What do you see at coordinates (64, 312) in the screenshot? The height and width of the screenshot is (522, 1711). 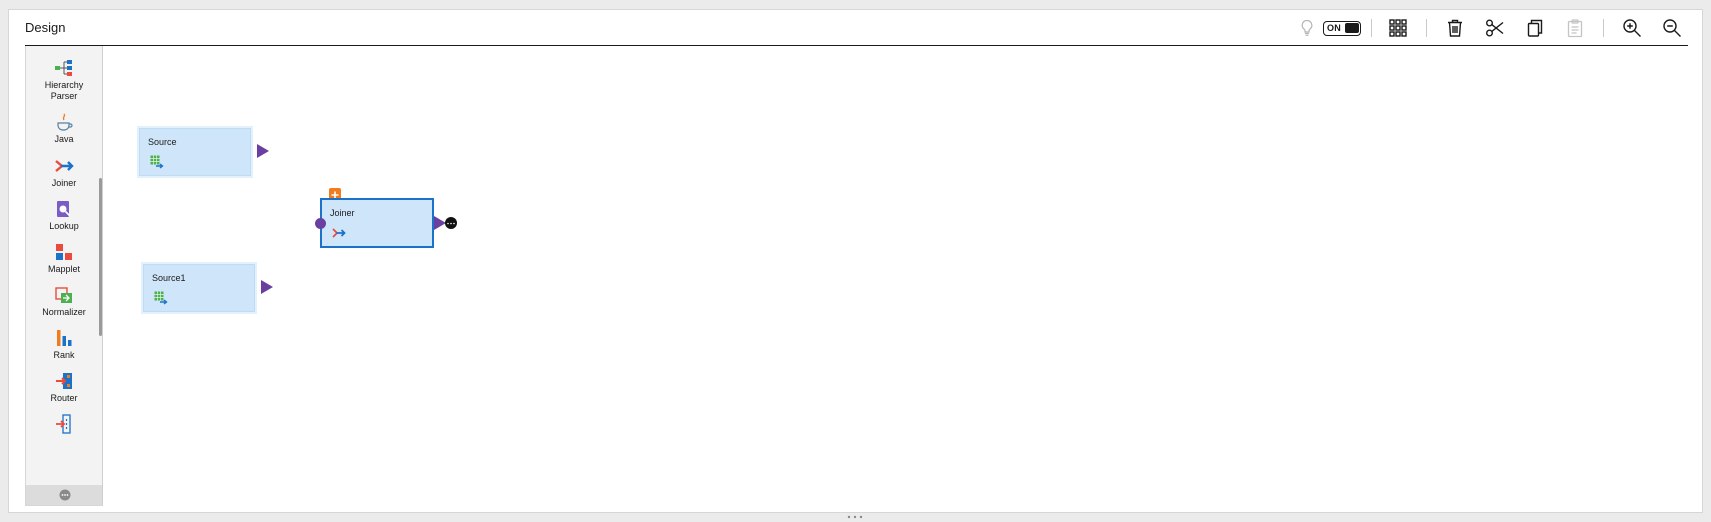 I see `palette-label: Normalizer` at bounding box center [64, 312].